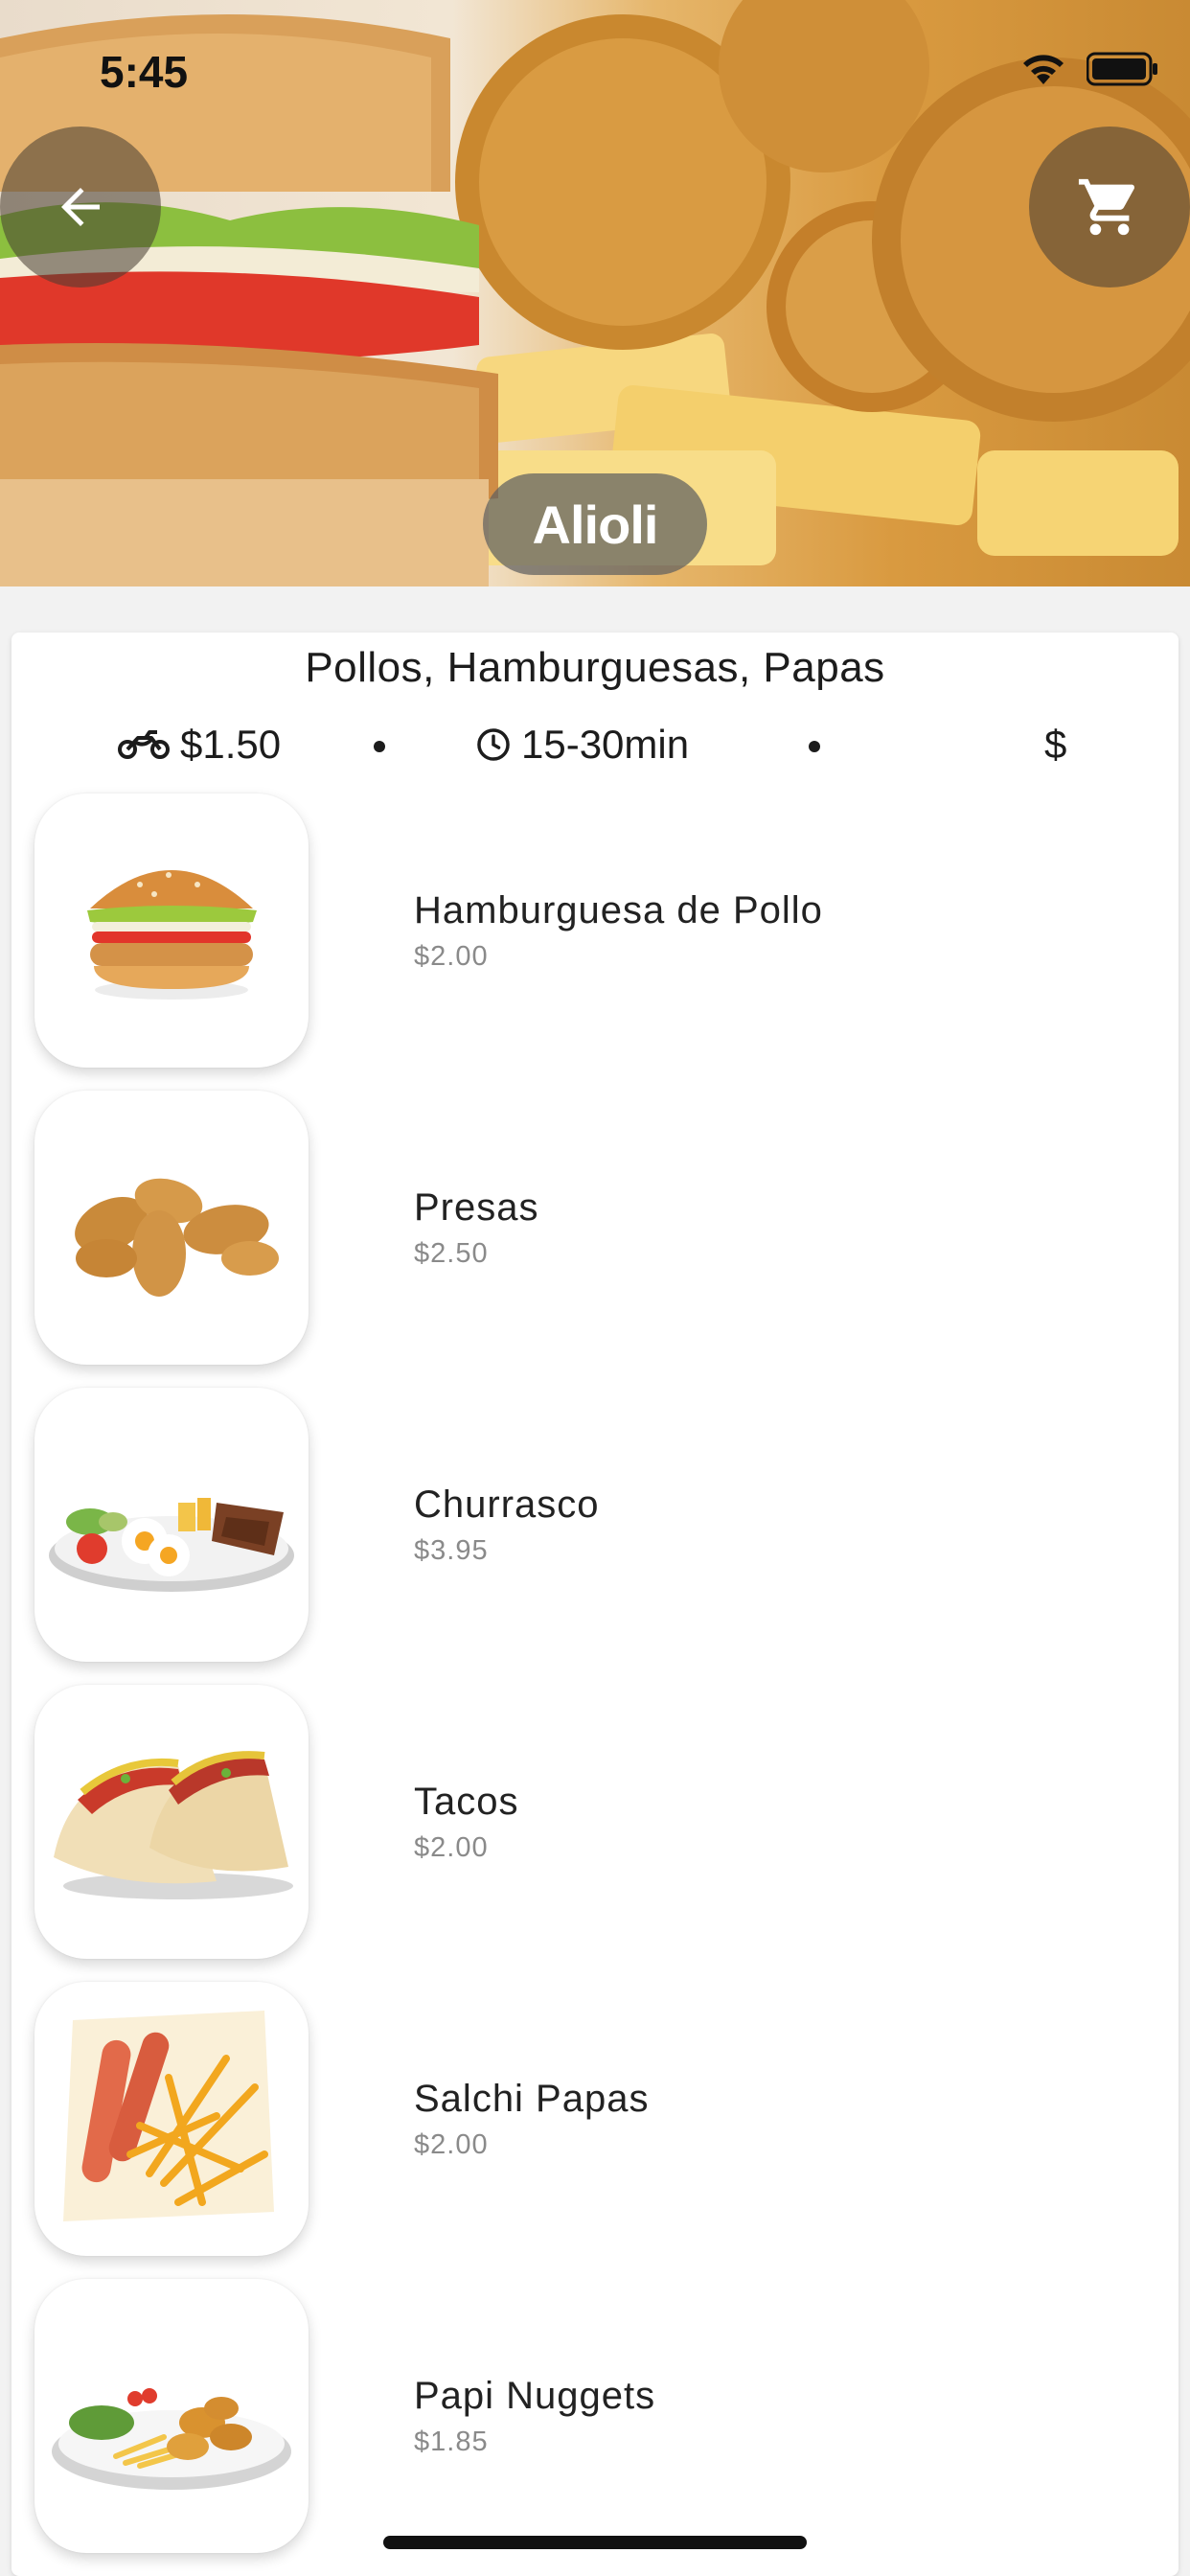  Describe the element at coordinates (606, 744) in the screenshot. I see `delivery-time-value: 15-30min` at that location.